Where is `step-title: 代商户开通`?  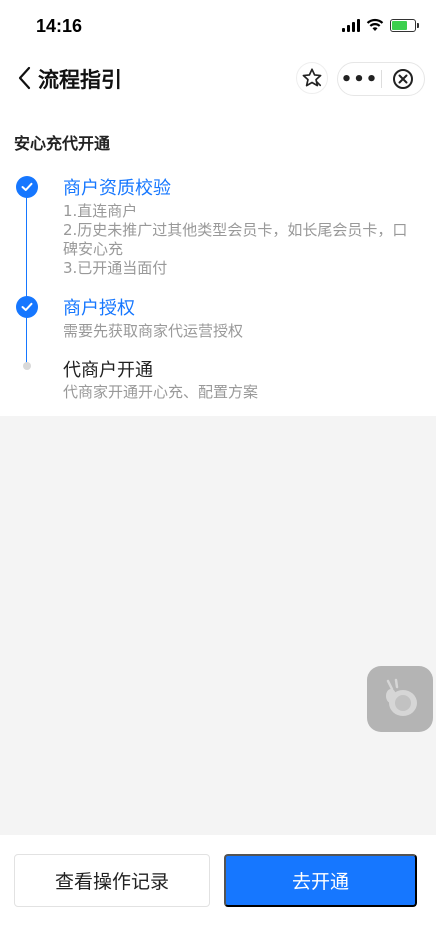 step-title: 代商户开通 is located at coordinates (108, 370).